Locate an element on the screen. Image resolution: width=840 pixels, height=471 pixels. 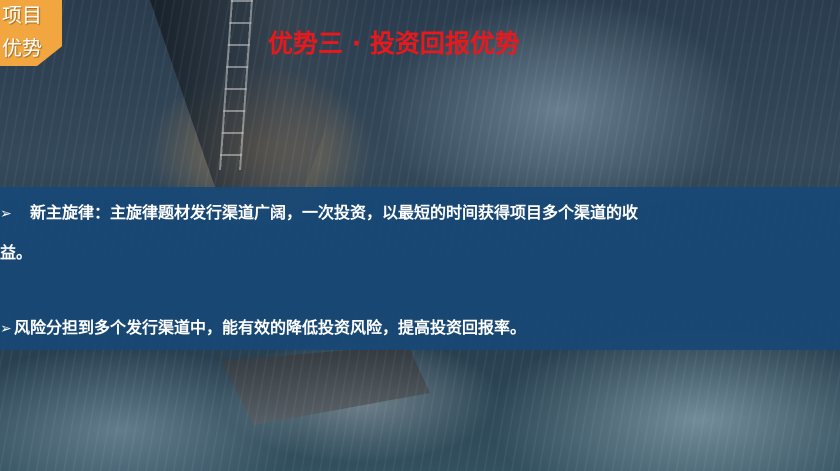
bullet-2-text: 风险分担到多个发行渠道中，能有效的降低投资风险，提高投资回报率。 is located at coordinates (270, 327).